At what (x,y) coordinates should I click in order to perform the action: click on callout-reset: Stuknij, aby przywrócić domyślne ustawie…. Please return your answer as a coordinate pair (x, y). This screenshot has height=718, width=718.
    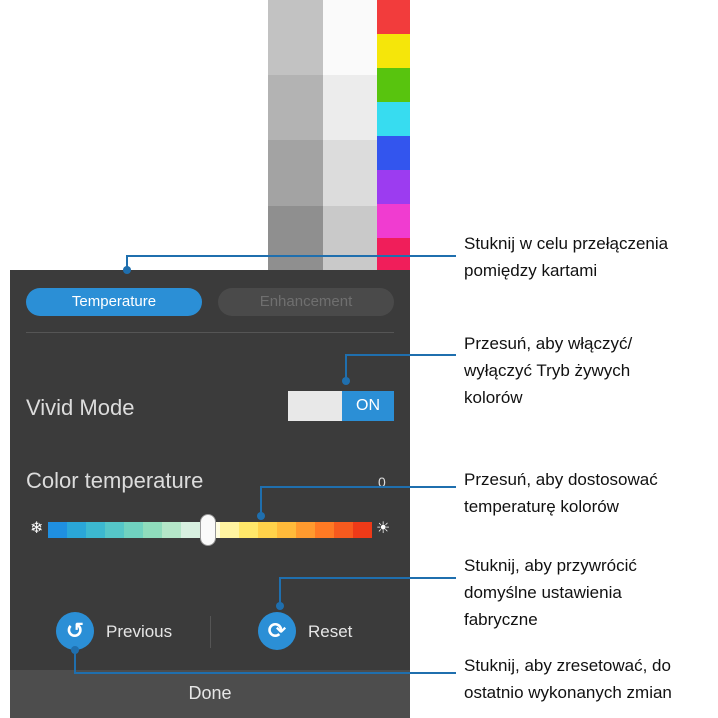
    Looking at the image, I should click on (550, 592).